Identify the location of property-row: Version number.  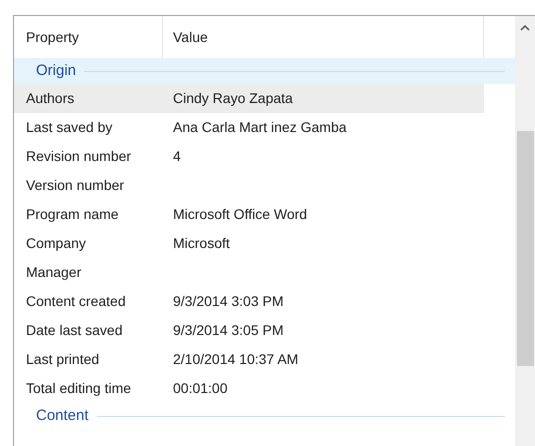
(249, 185).